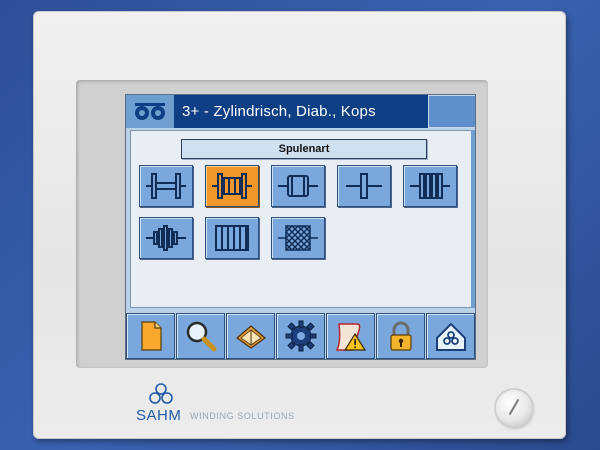 The width and height of the screenshot is (600, 450). I want to click on title-bar: 3+ - Zylindrisch, Diab., Kops, so click(300, 111).